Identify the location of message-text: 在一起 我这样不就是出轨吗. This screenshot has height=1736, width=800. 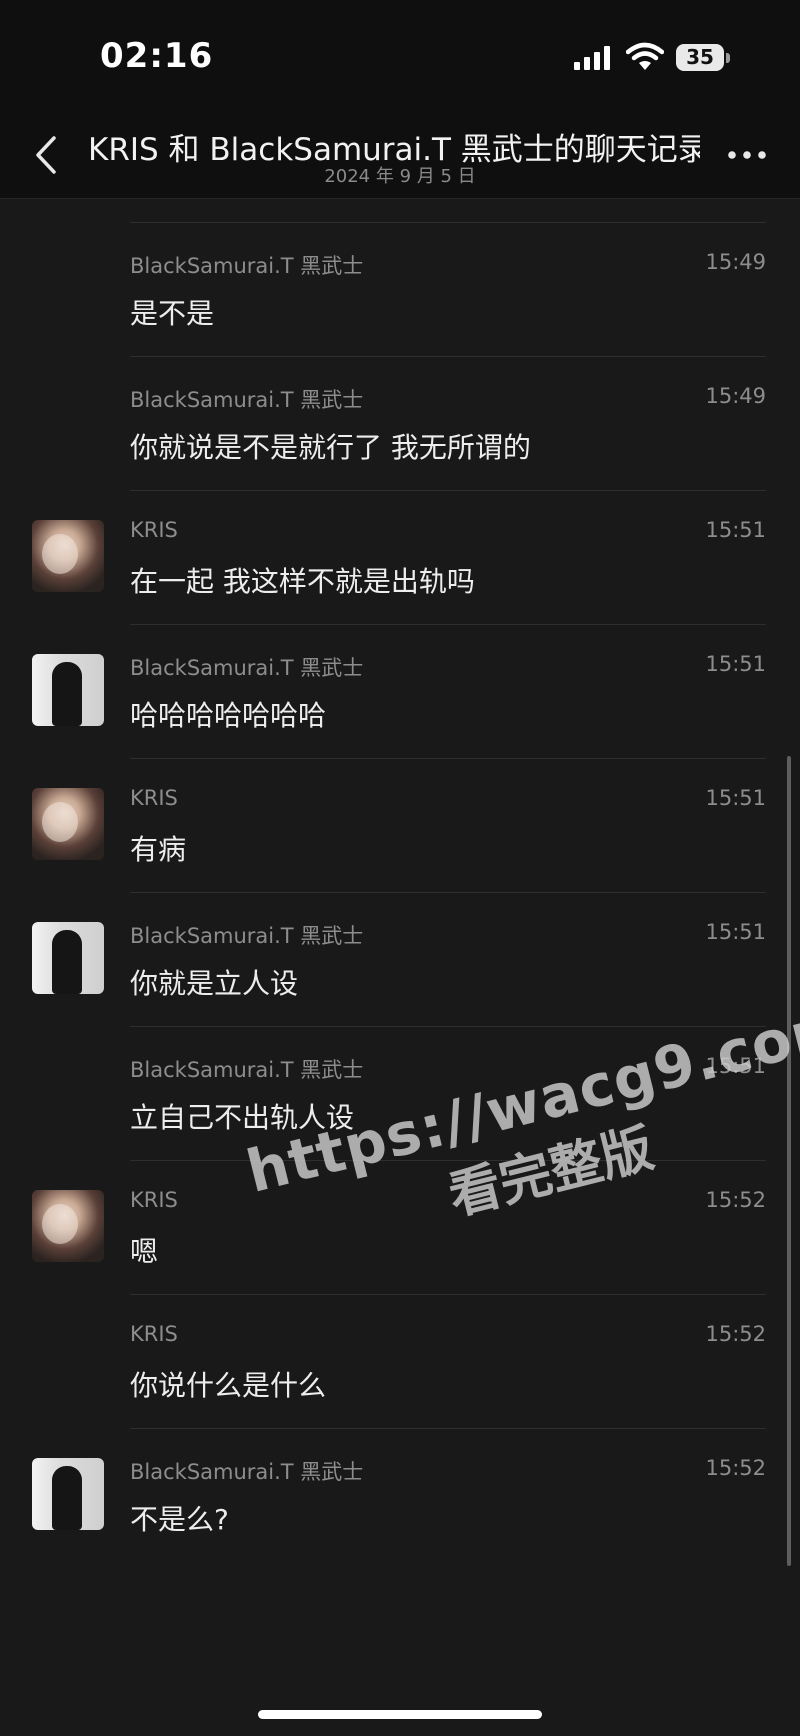
(302, 581).